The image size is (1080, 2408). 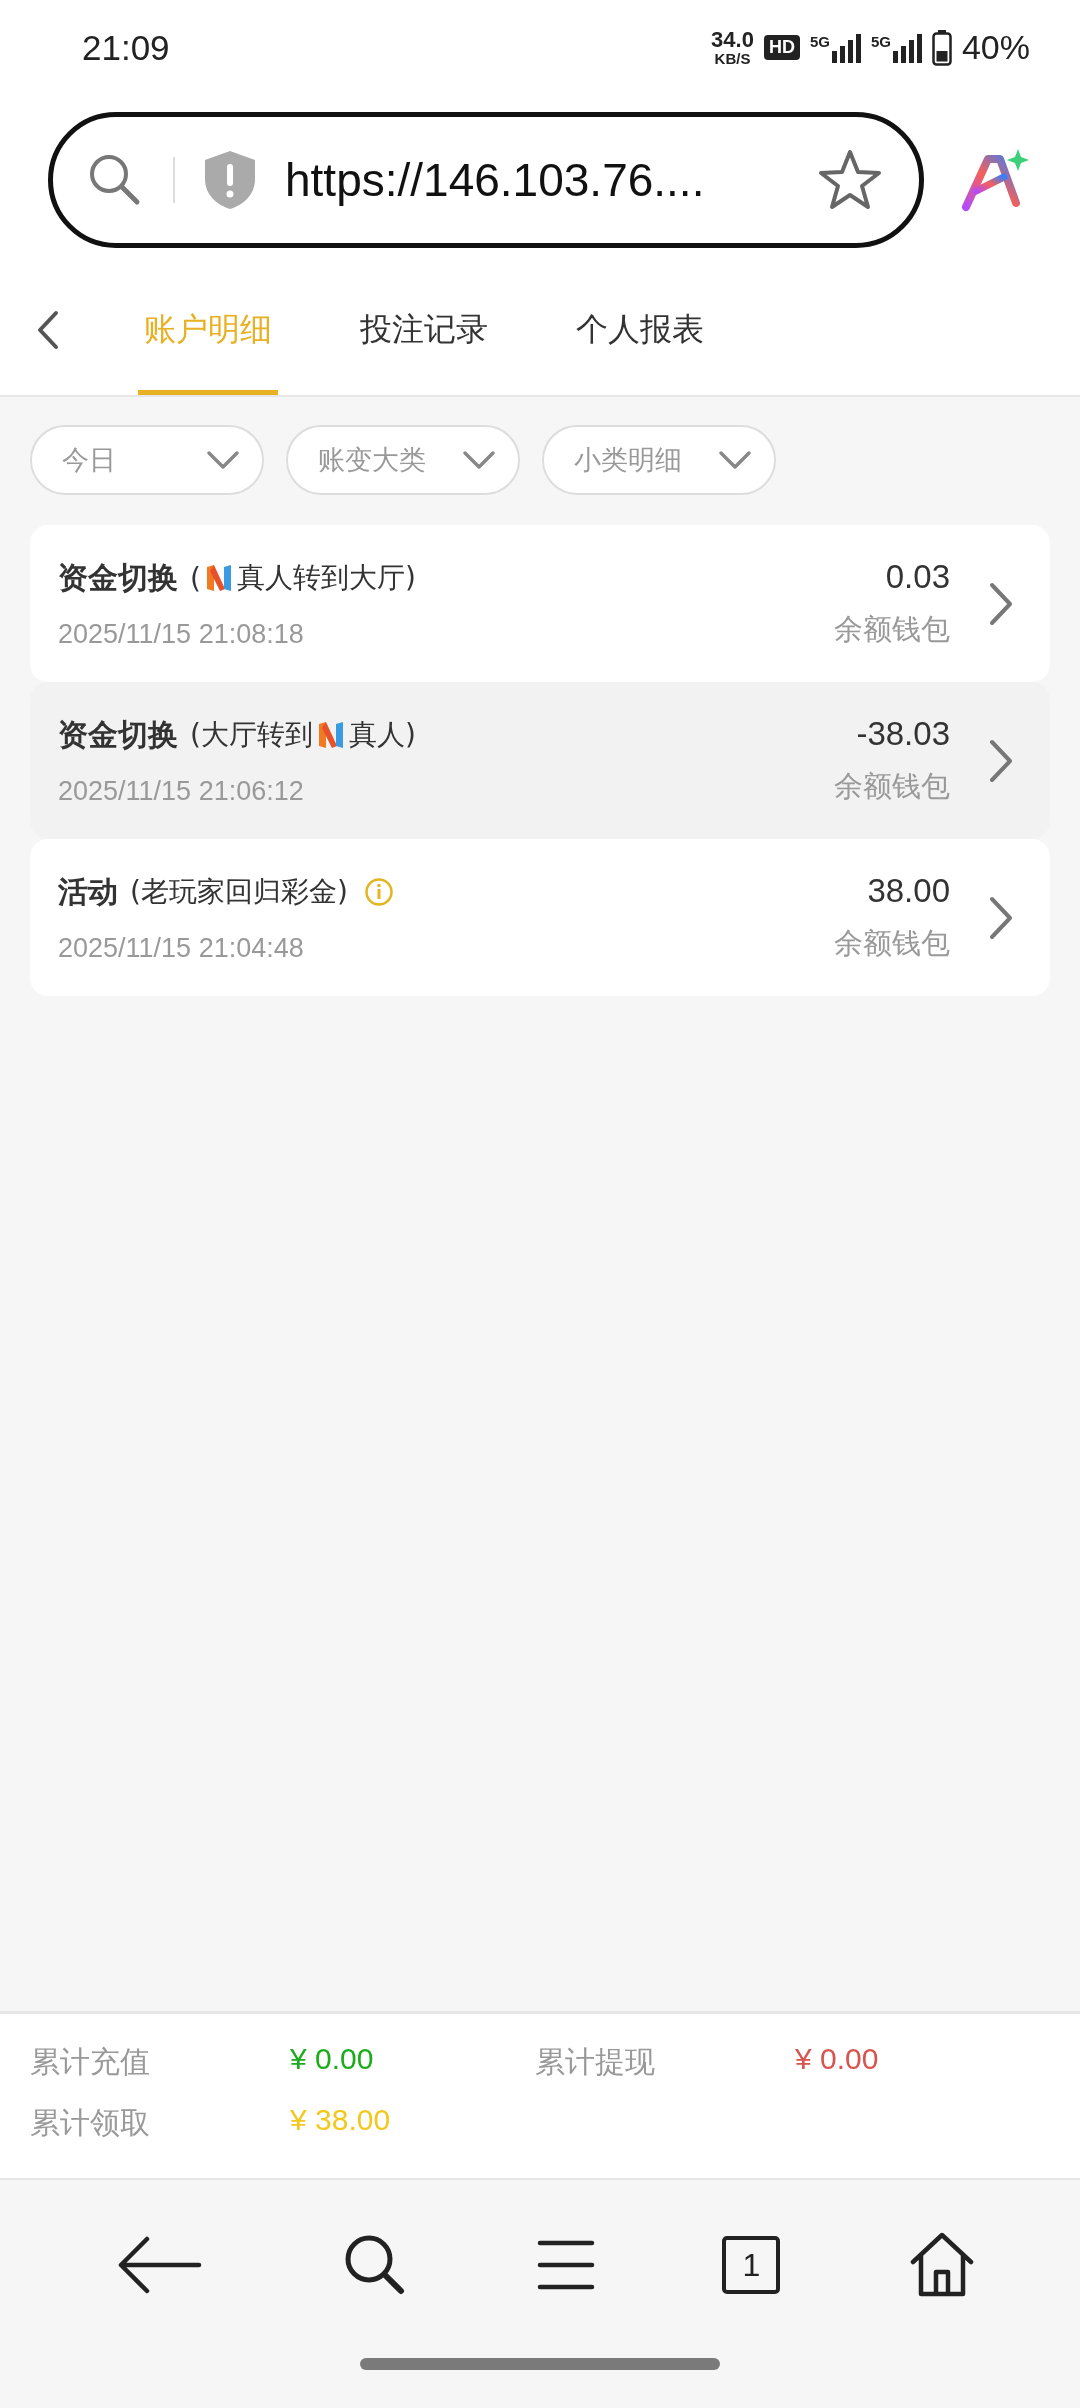 I want to click on record-detail: 真人), so click(x=382, y=735).